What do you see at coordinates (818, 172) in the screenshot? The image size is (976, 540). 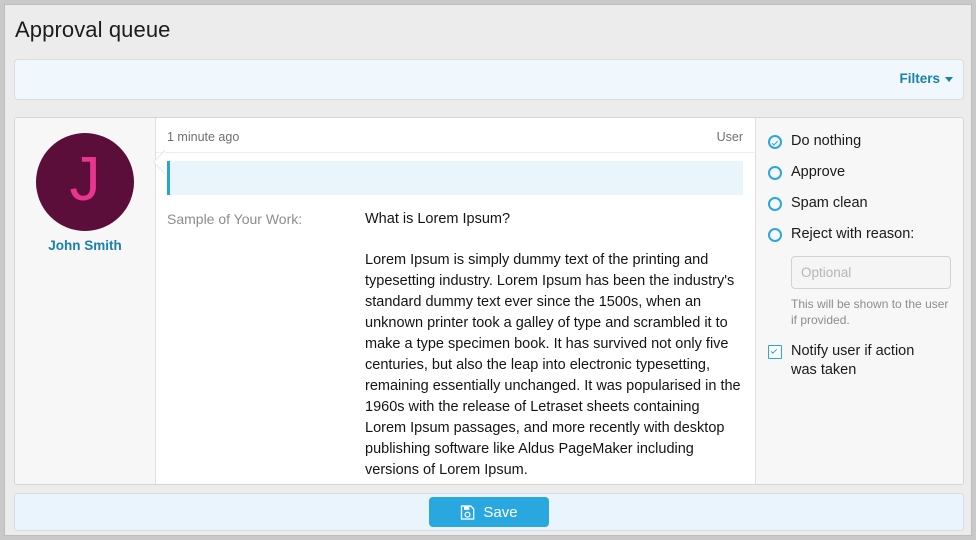 I see `radio-label: Approve` at bounding box center [818, 172].